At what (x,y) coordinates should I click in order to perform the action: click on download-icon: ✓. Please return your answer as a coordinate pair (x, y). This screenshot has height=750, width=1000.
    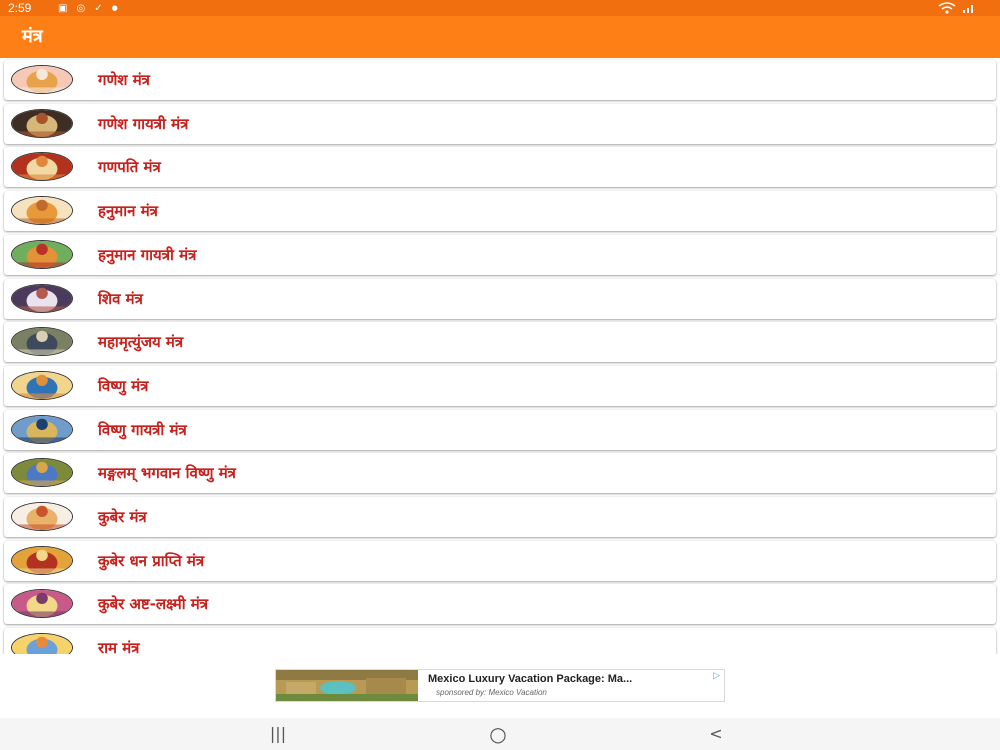
    Looking at the image, I should click on (98, 8).